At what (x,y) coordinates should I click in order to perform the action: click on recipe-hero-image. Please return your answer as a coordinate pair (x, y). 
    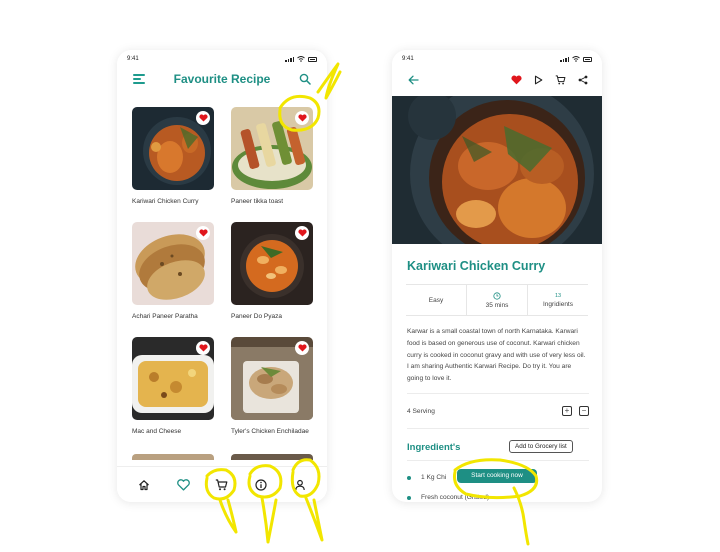
    Looking at the image, I should click on (497, 170).